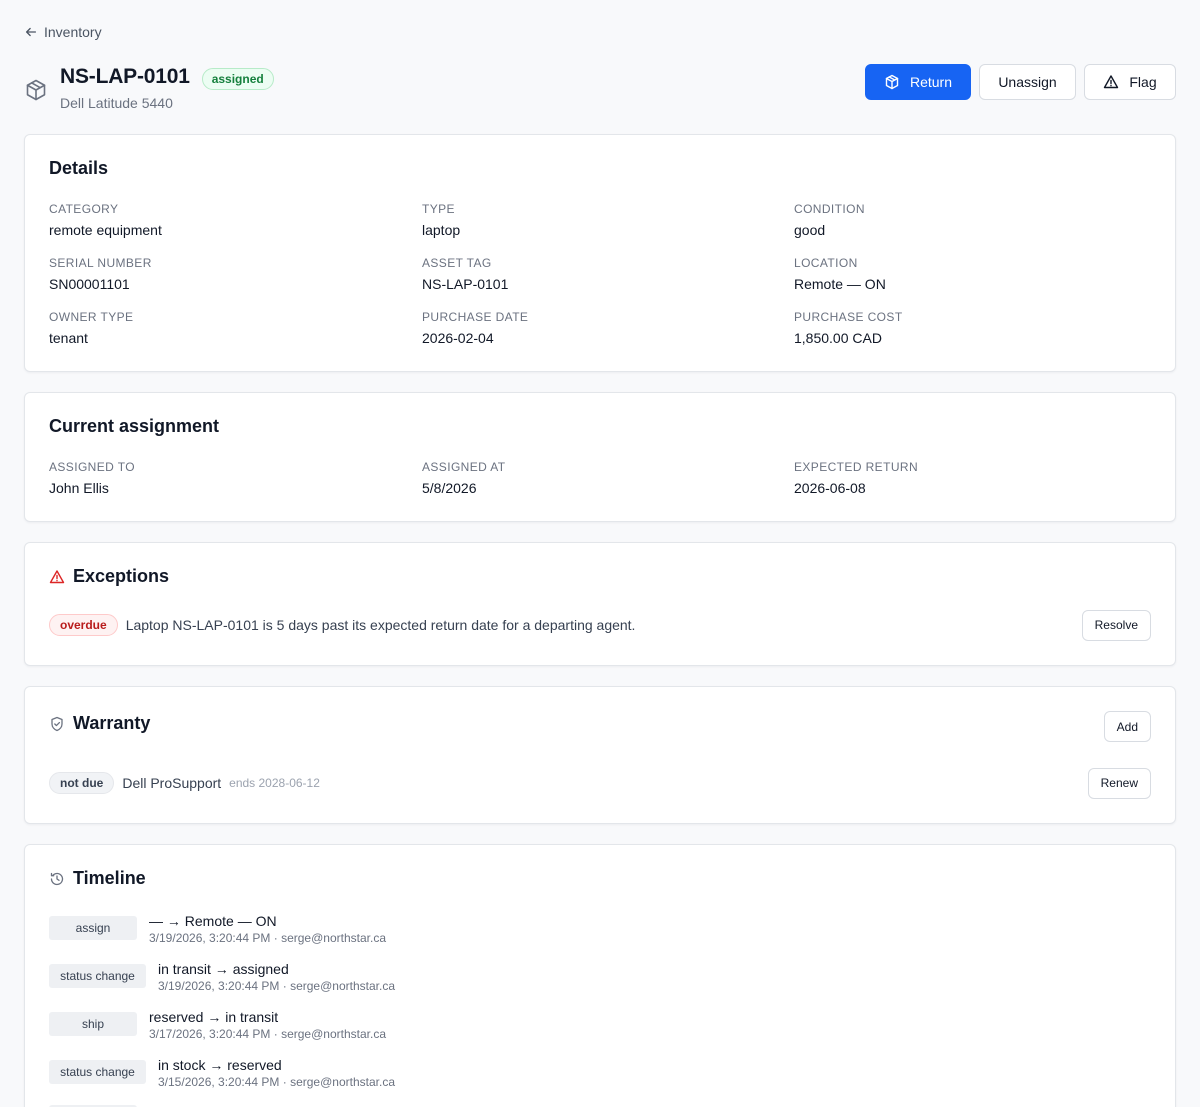  What do you see at coordinates (840, 284) in the screenshot?
I see `field-value: Remote — ON` at bounding box center [840, 284].